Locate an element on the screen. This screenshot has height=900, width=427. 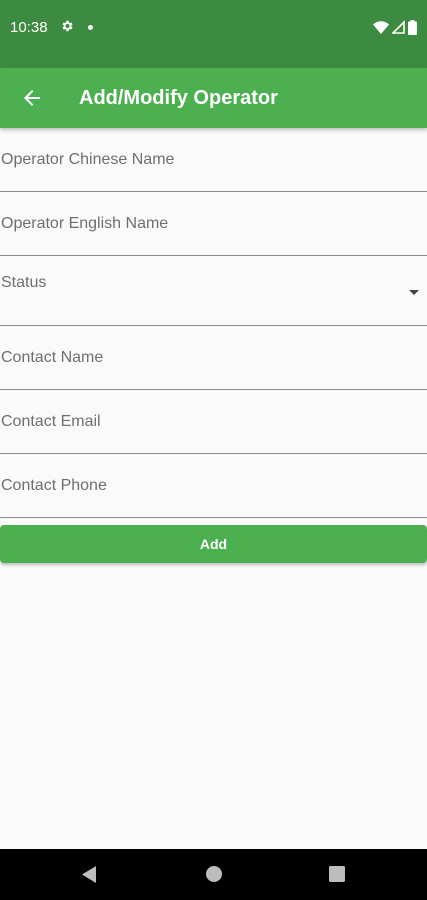
contact-name-field is located at coordinates (213, 358).